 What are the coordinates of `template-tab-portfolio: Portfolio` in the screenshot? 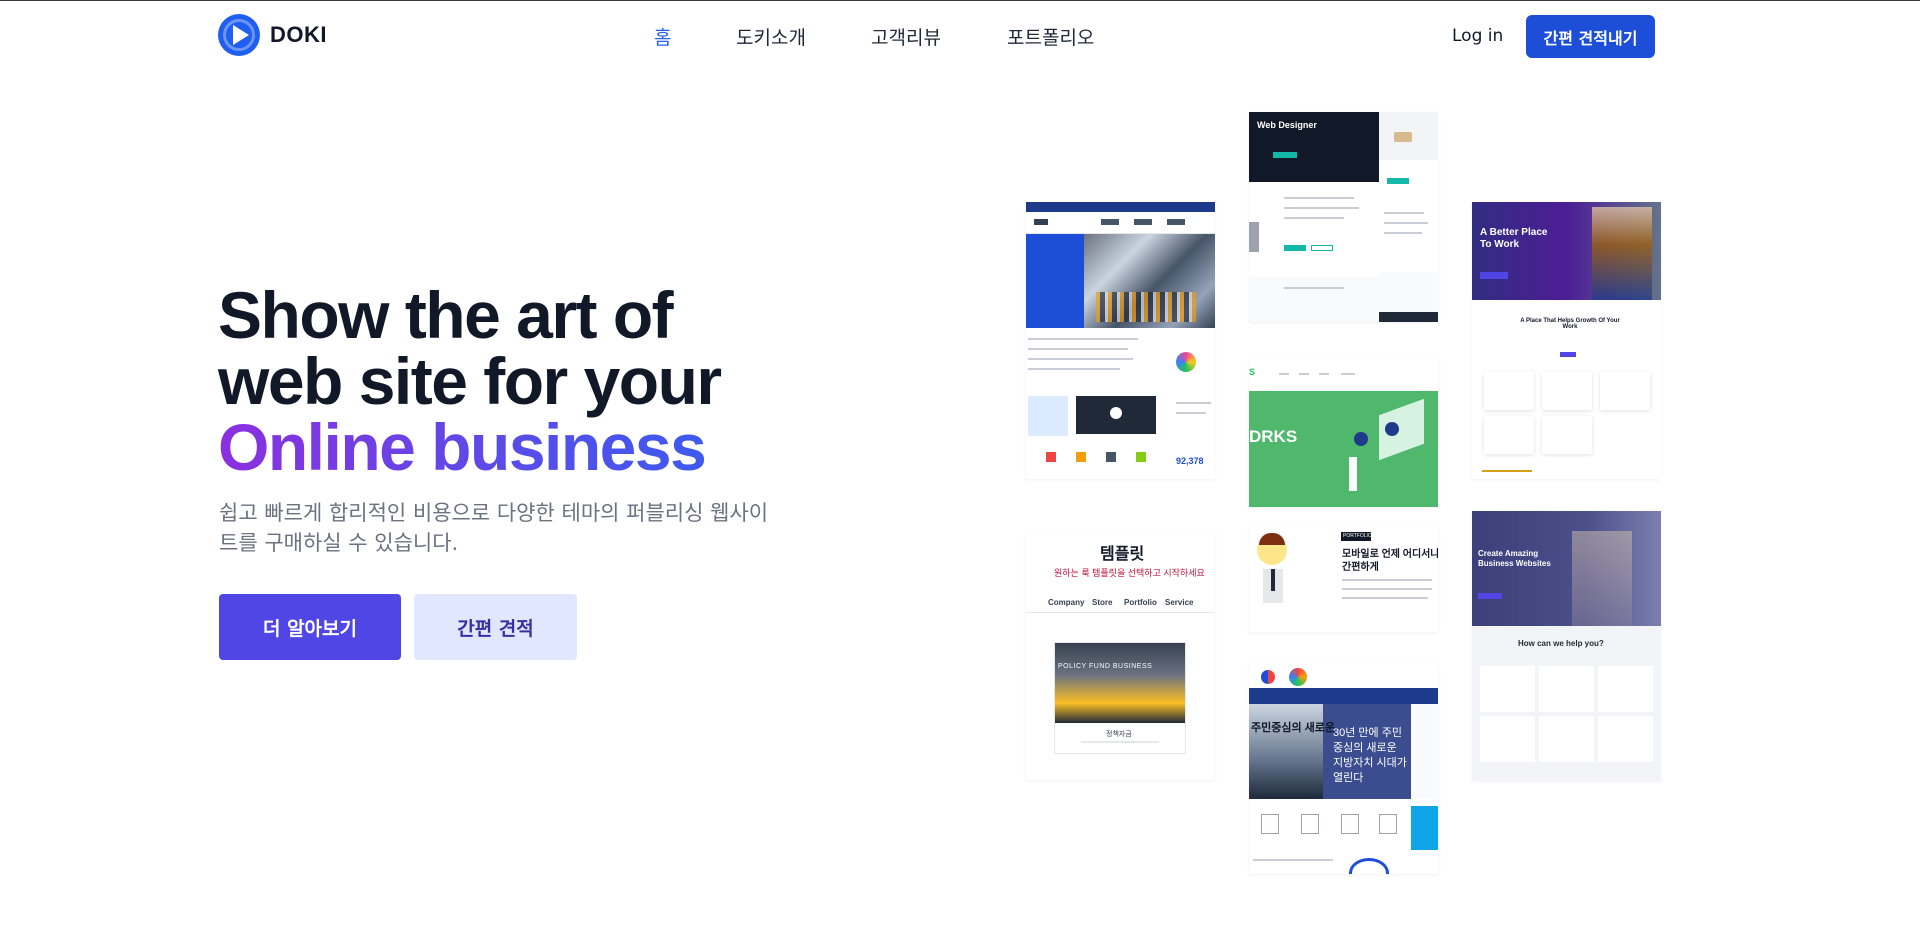 It's located at (1140, 602).